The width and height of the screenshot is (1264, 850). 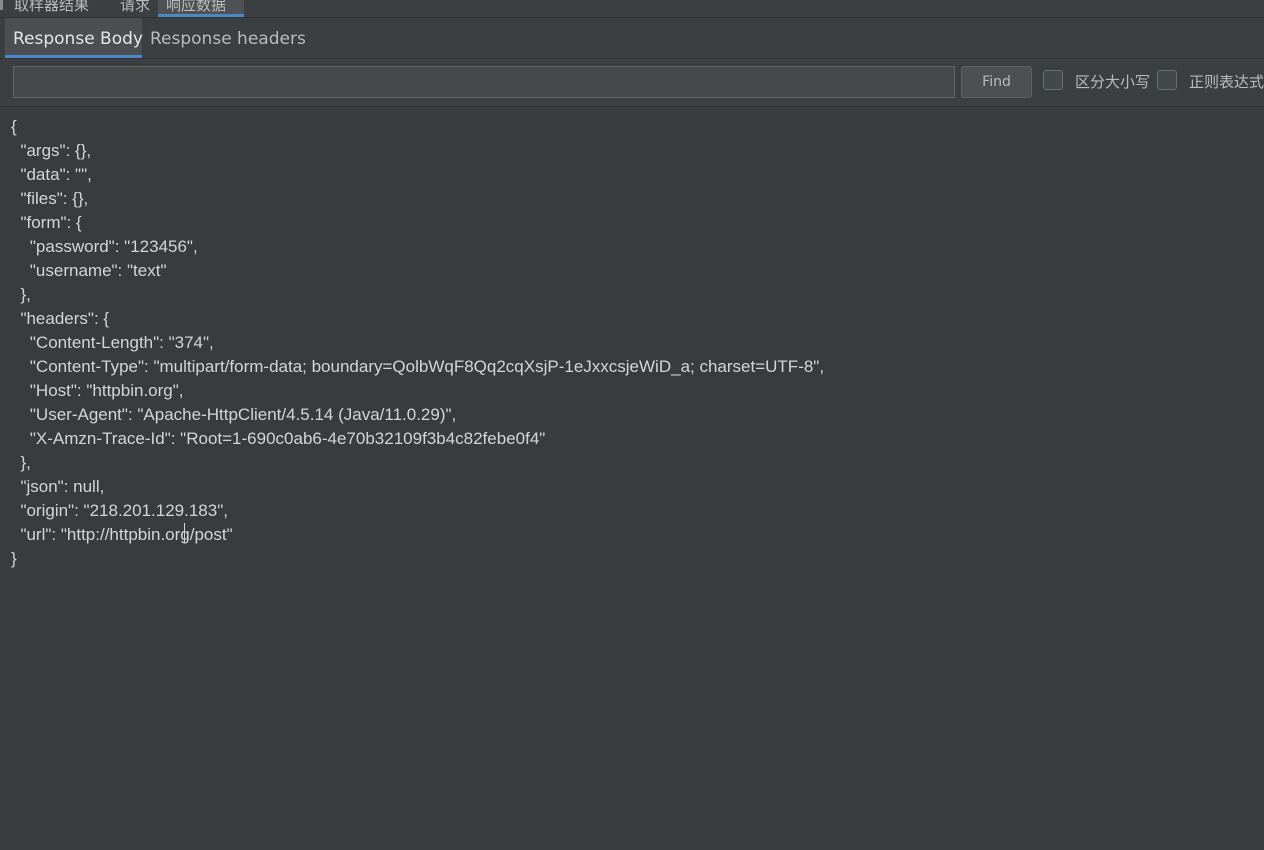 What do you see at coordinates (632, 38) in the screenshot?
I see `sub-tab-bar: Response Body Response headers` at bounding box center [632, 38].